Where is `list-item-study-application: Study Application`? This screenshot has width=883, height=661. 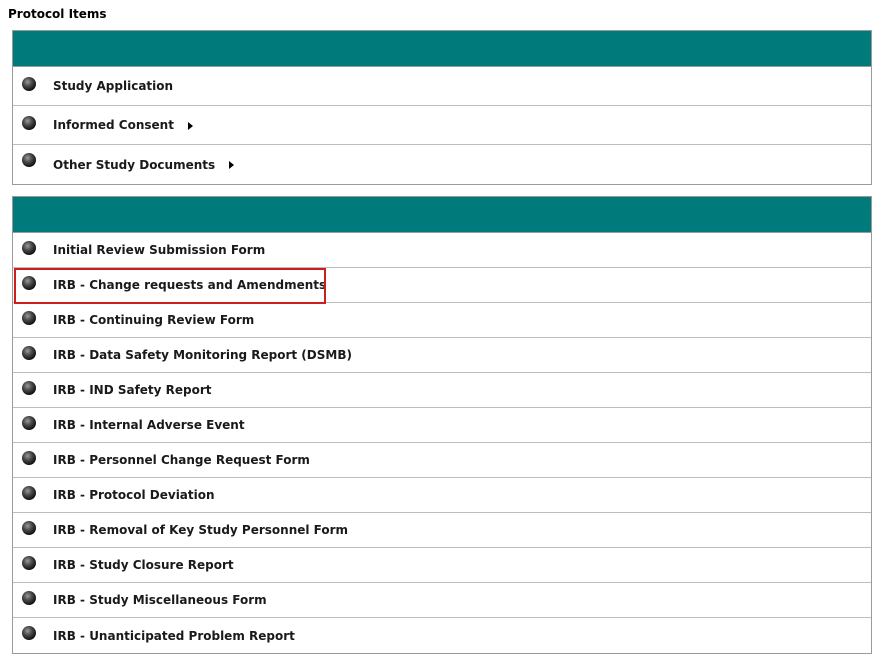 list-item-study-application: Study Application is located at coordinates (442, 86).